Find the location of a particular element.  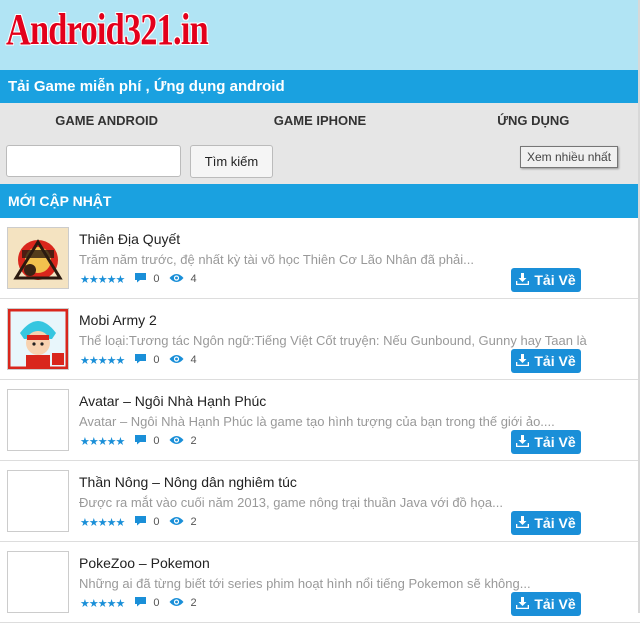

site-header: Android321.in is located at coordinates (320, 35).